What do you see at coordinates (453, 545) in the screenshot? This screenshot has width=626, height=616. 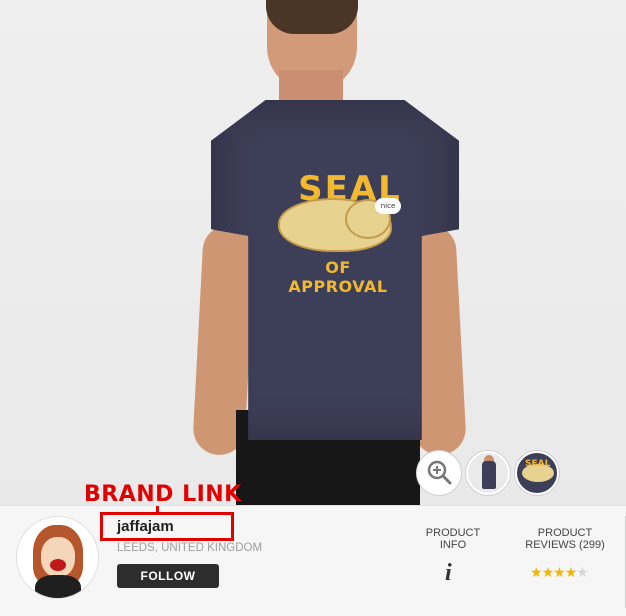 I see `tab-product-info-line2: INFO` at bounding box center [453, 545].